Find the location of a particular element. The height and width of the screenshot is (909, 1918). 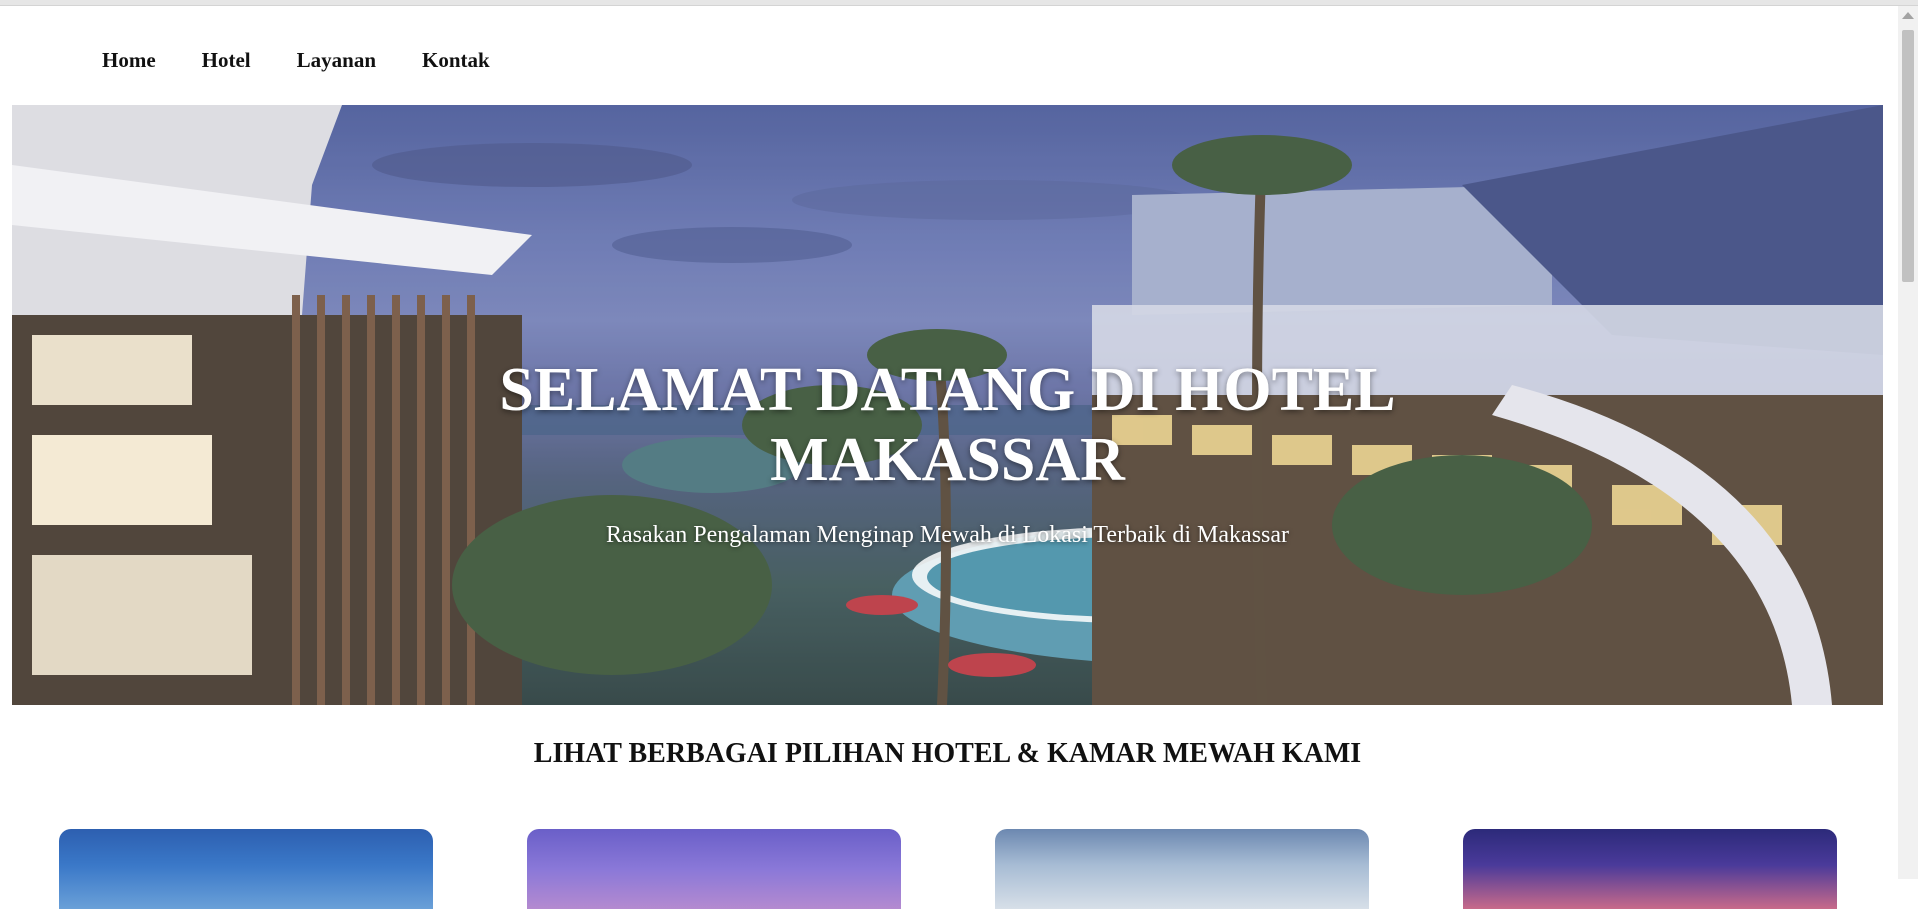

nav-home-link: Home is located at coordinates (129, 60).